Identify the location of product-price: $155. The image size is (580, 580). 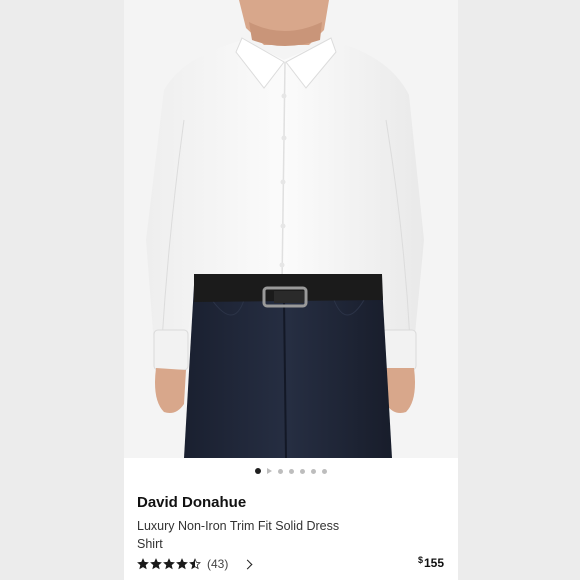
(430, 562).